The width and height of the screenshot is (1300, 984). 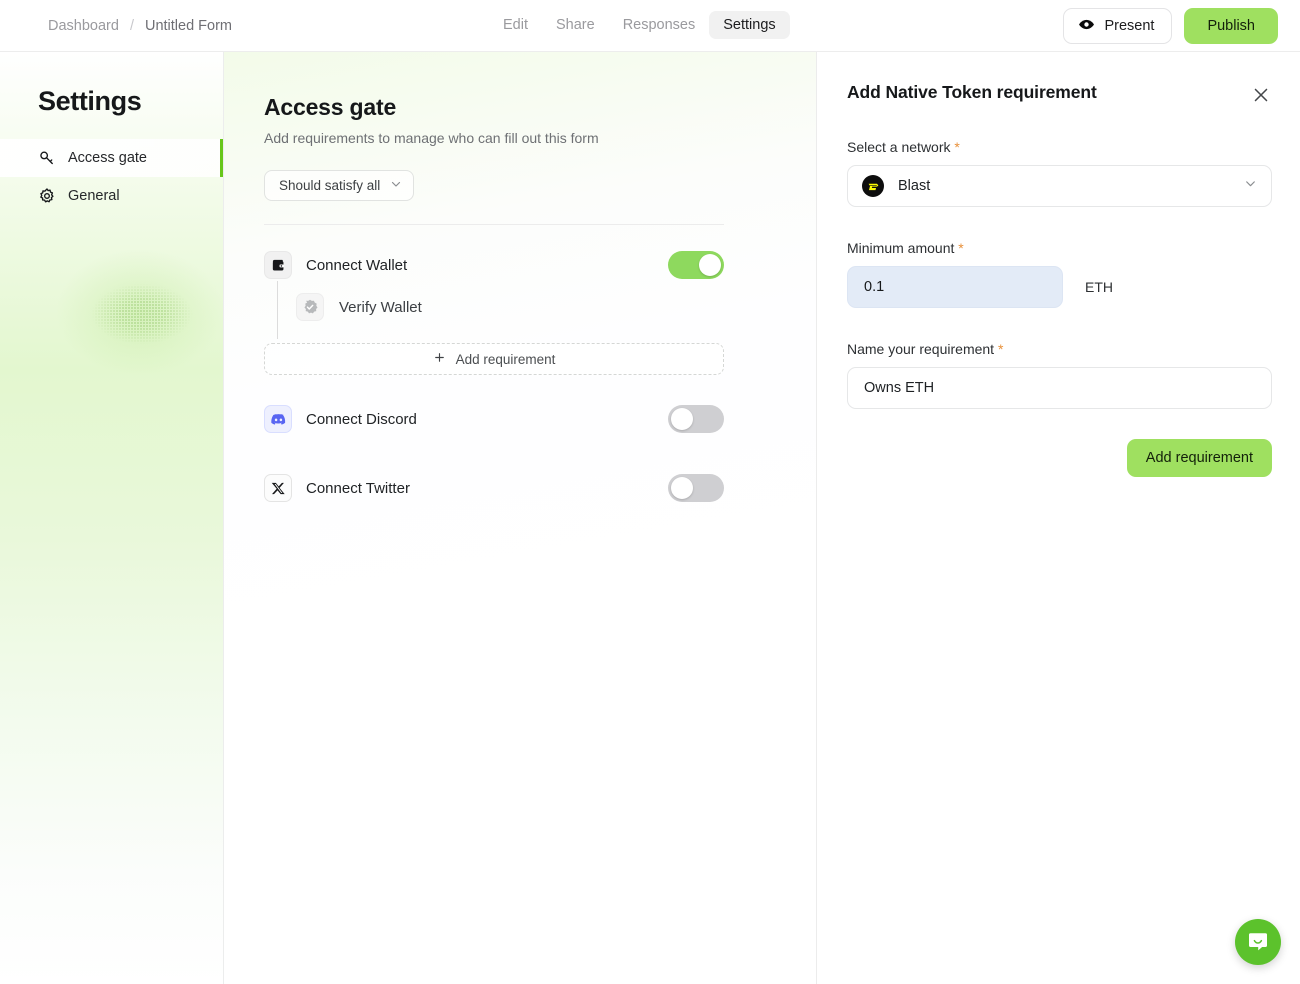 What do you see at coordinates (140, 26) in the screenshot?
I see `breadcrumb: Dashboard / Untitled Form` at bounding box center [140, 26].